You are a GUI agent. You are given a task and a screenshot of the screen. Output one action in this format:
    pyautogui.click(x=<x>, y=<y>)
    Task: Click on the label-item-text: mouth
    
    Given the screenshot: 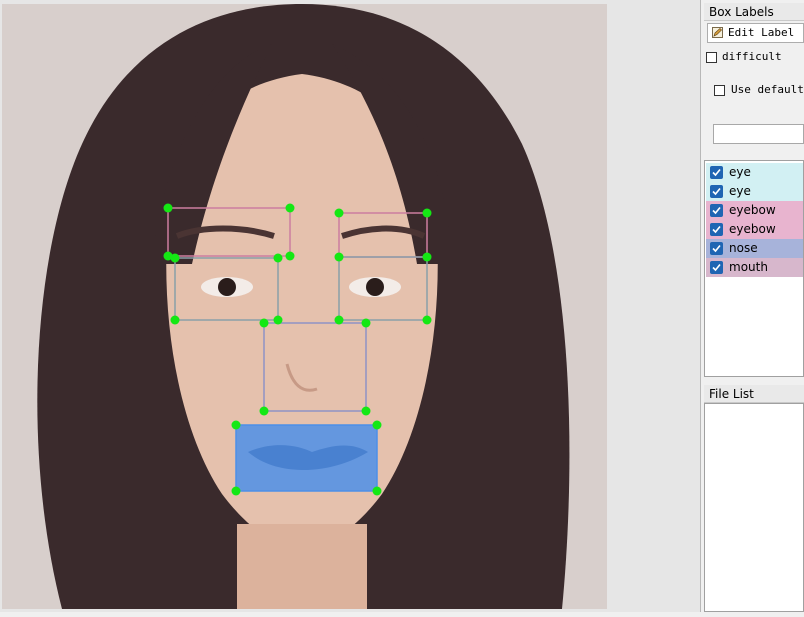 What is the action you would take?
    pyautogui.click(x=748, y=267)
    